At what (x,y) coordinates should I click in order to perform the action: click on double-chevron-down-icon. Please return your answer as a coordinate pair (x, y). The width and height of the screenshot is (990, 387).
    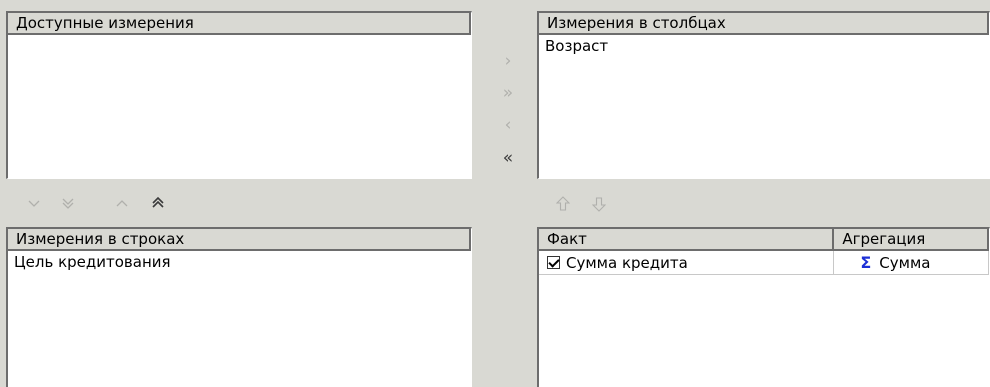
    Looking at the image, I should click on (68, 203).